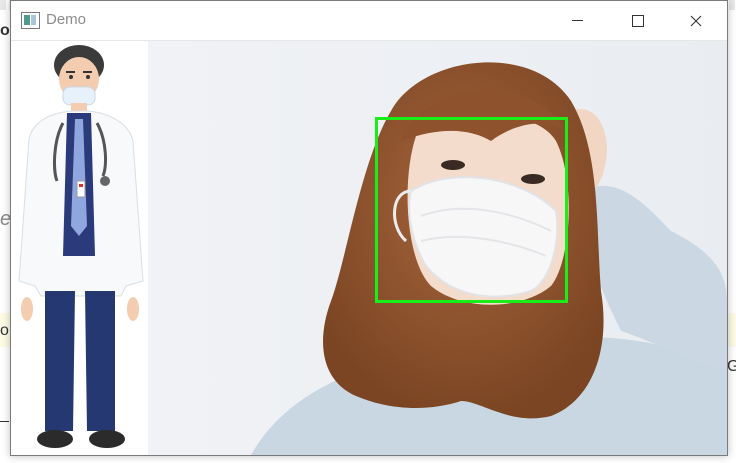 The height and width of the screenshot is (463, 736). Describe the element at coordinates (4, 414) in the screenshot. I see `background-text-fragment: _` at that location.